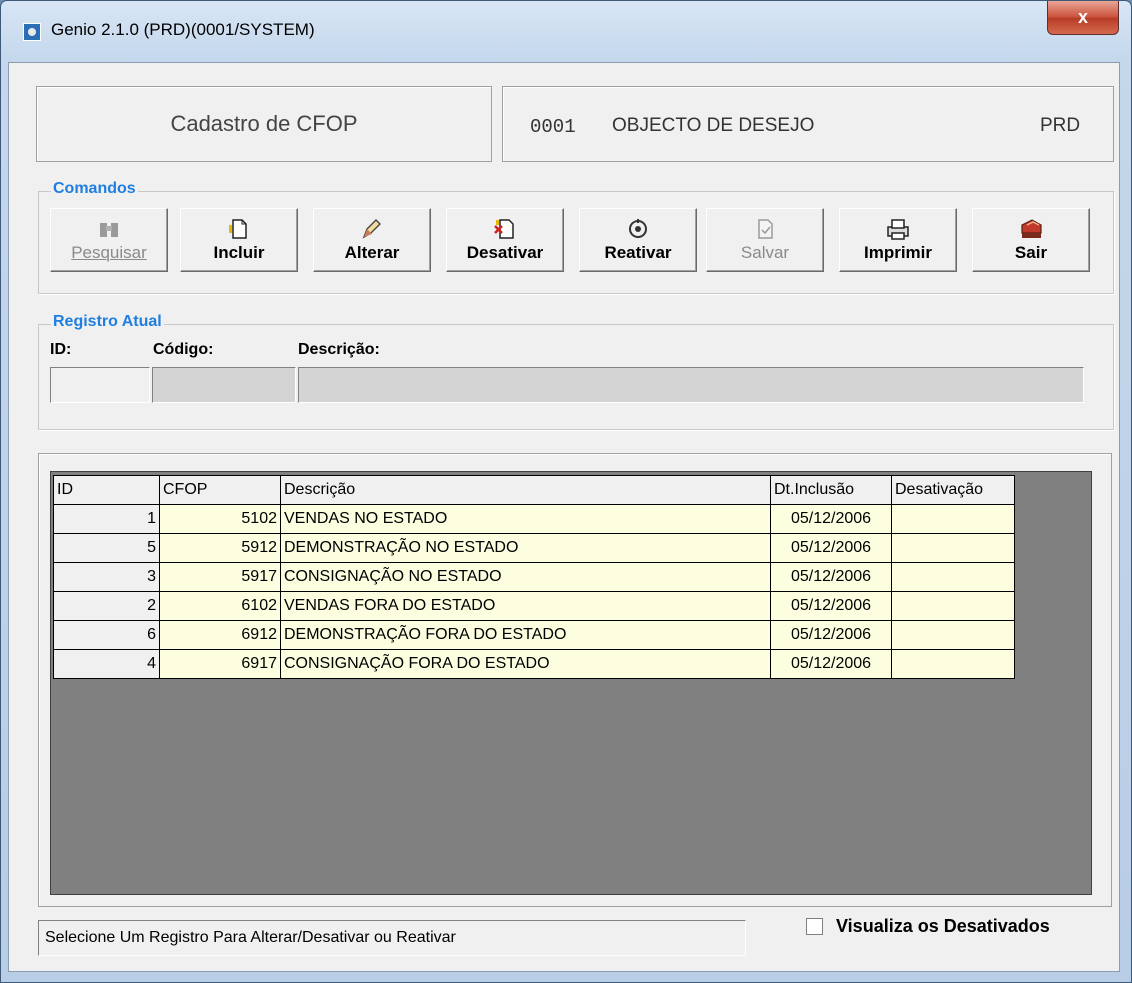 The image size is (1132, 983). Describe the element at coordinates (1031, 228) in the screenshot. I see `exit-icon` at that location.